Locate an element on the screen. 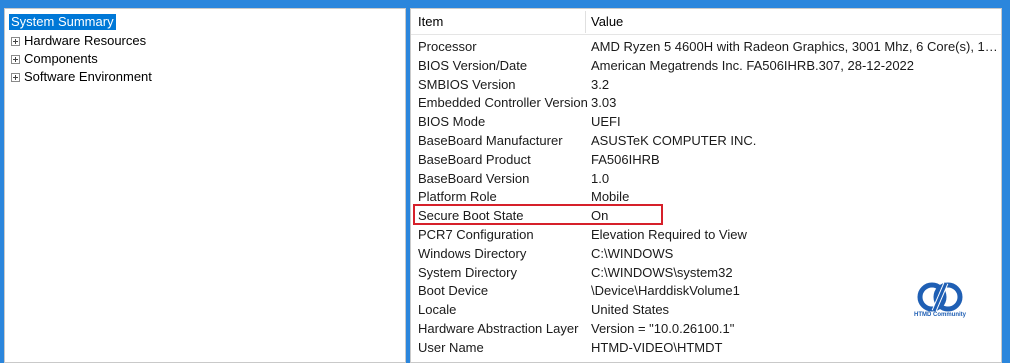 The width and height of the screenshot is (1010, 363). row-item-cell: Windows Directory is located at coordinates (472, 253).